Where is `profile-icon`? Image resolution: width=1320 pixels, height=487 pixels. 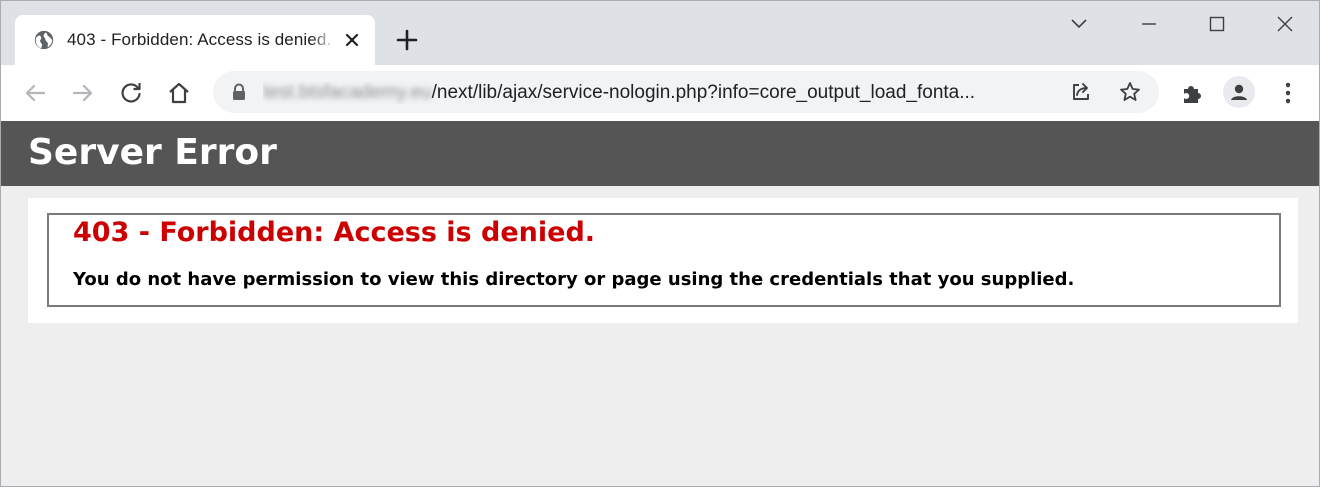 profile-icon is located at coordinates (1239, 92).